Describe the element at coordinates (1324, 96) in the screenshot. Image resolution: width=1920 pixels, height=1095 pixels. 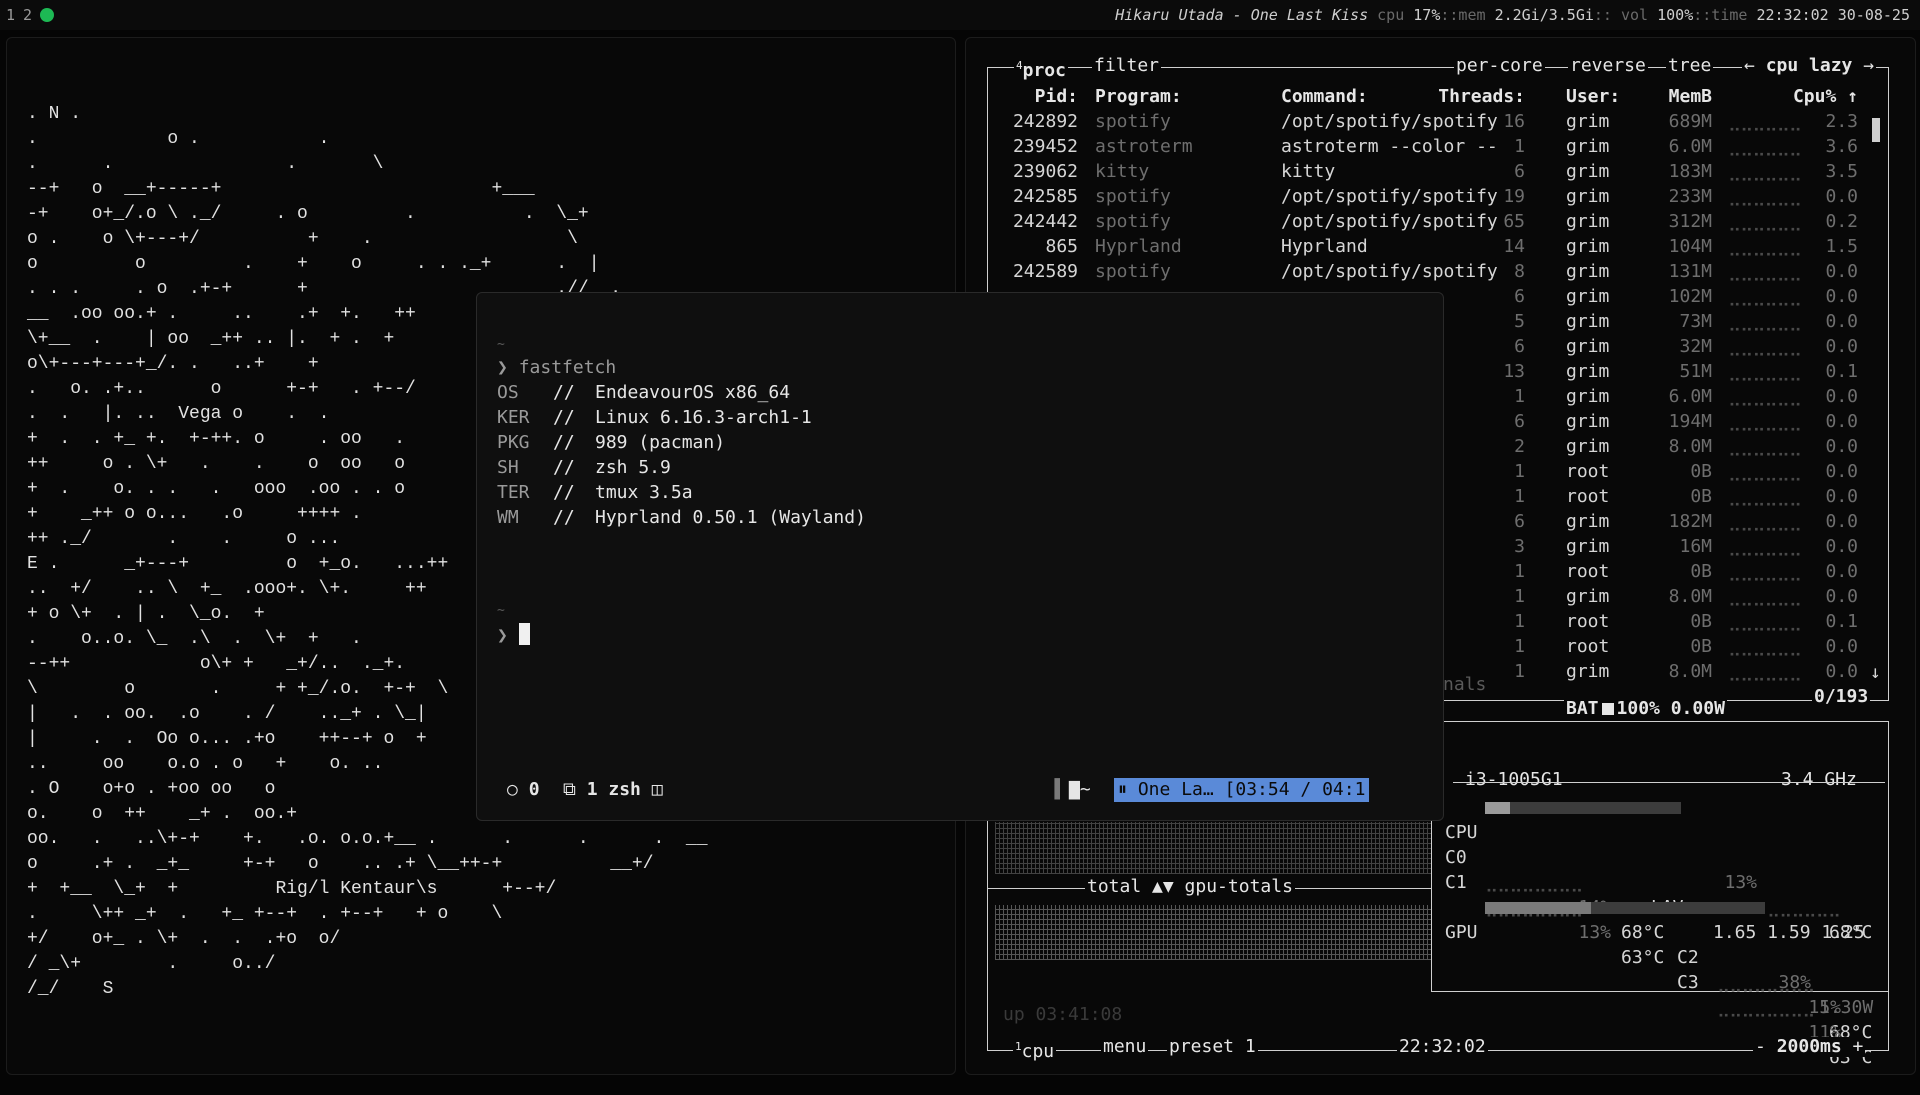
I see `col-command: Command:` at that location.